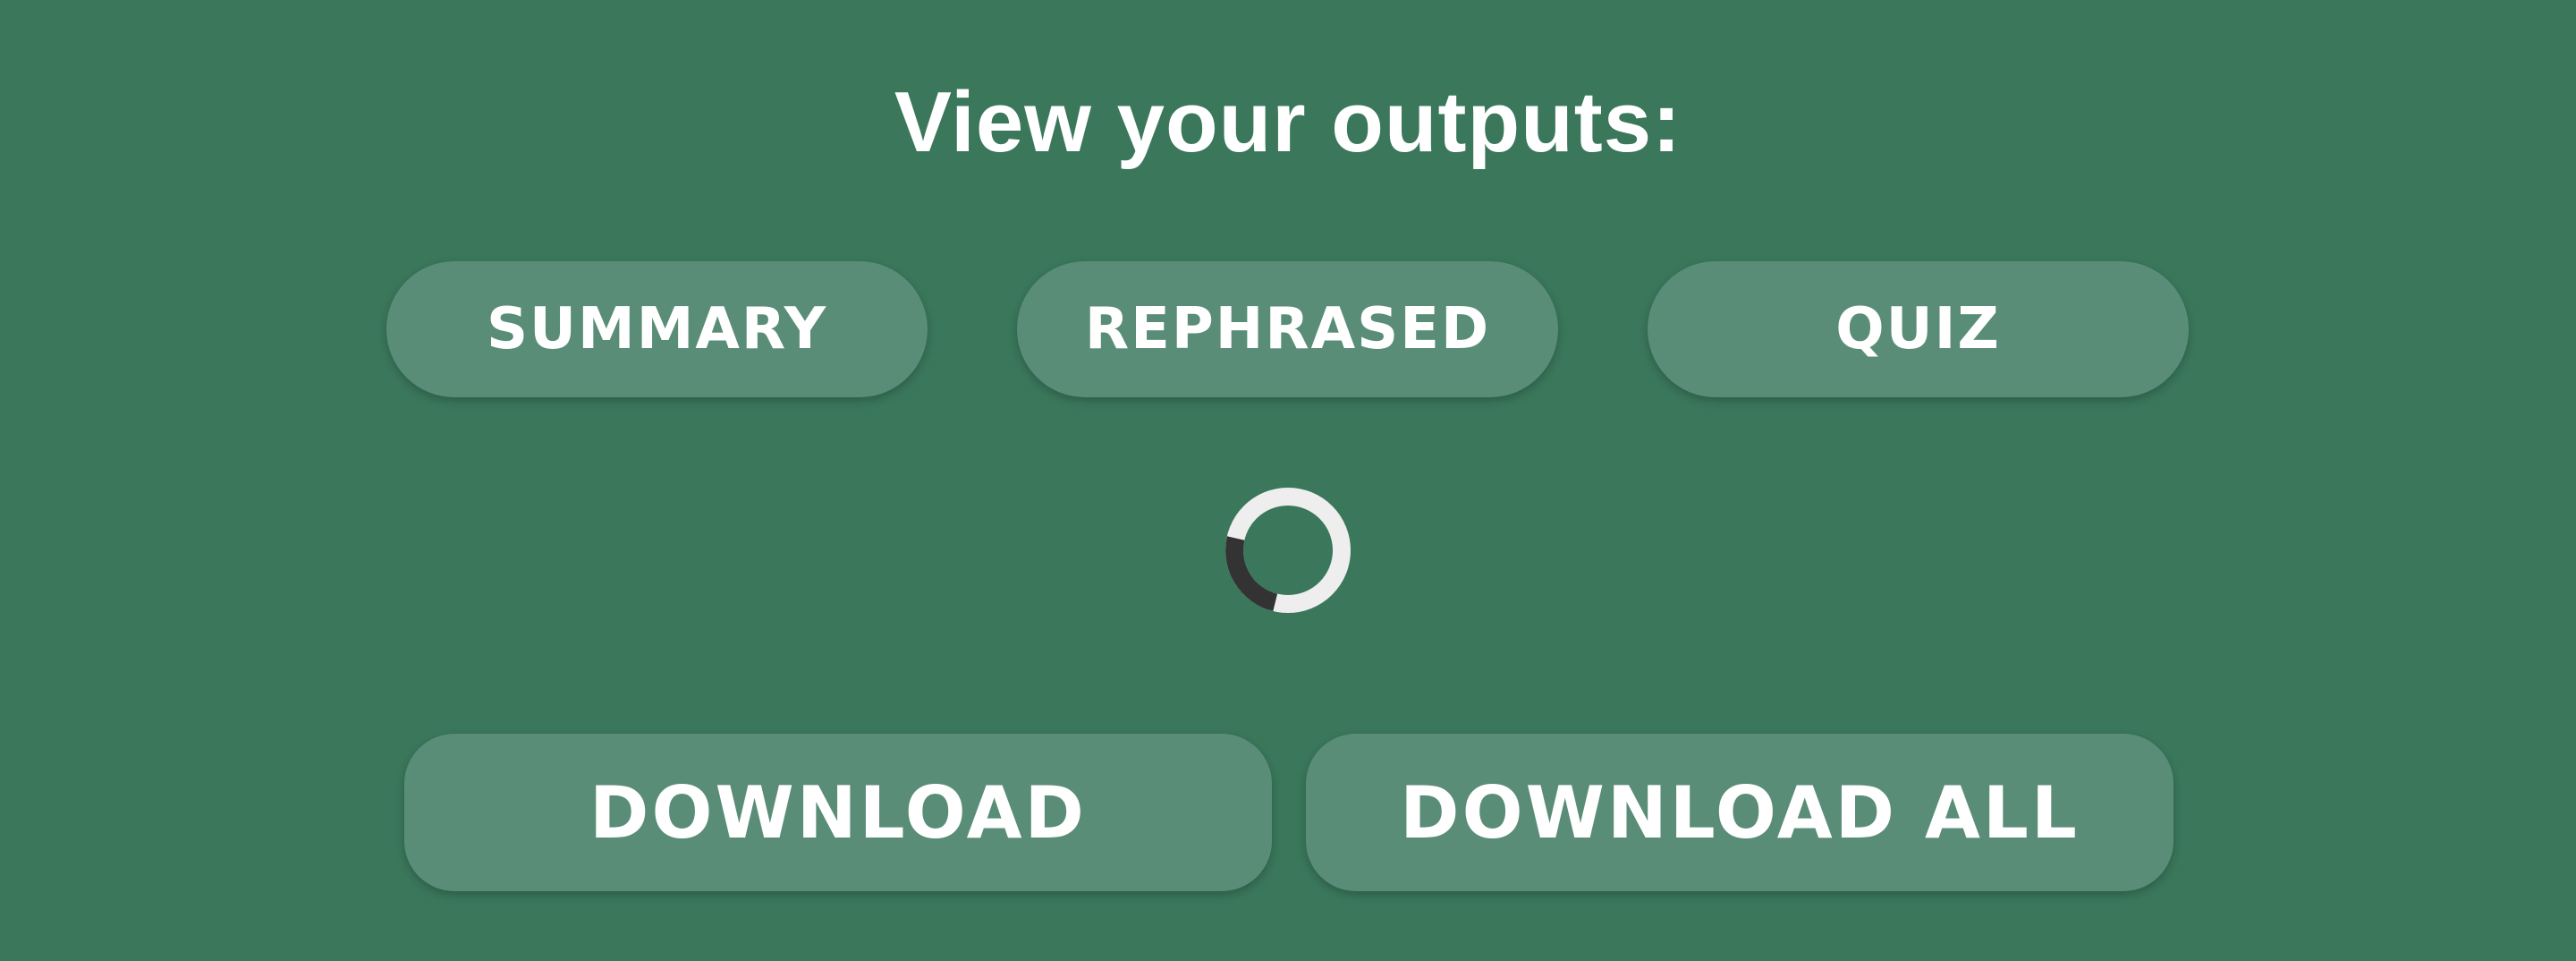  I want to click on download-button: DOWNLOAD, so click(838, 812).